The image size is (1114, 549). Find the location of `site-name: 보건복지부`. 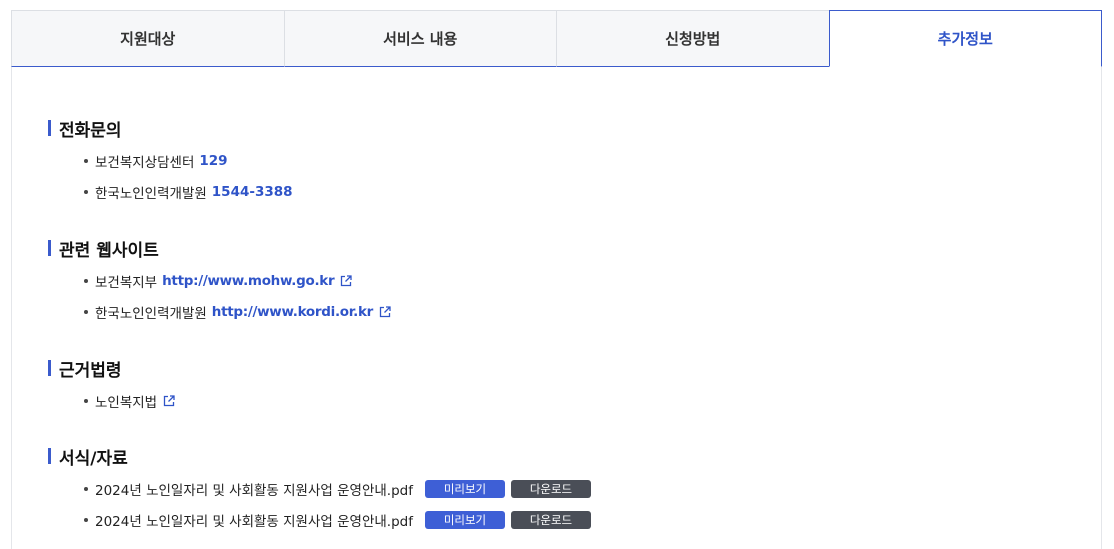

site-name: 보건복지부 is located at coordinates (126, 282).